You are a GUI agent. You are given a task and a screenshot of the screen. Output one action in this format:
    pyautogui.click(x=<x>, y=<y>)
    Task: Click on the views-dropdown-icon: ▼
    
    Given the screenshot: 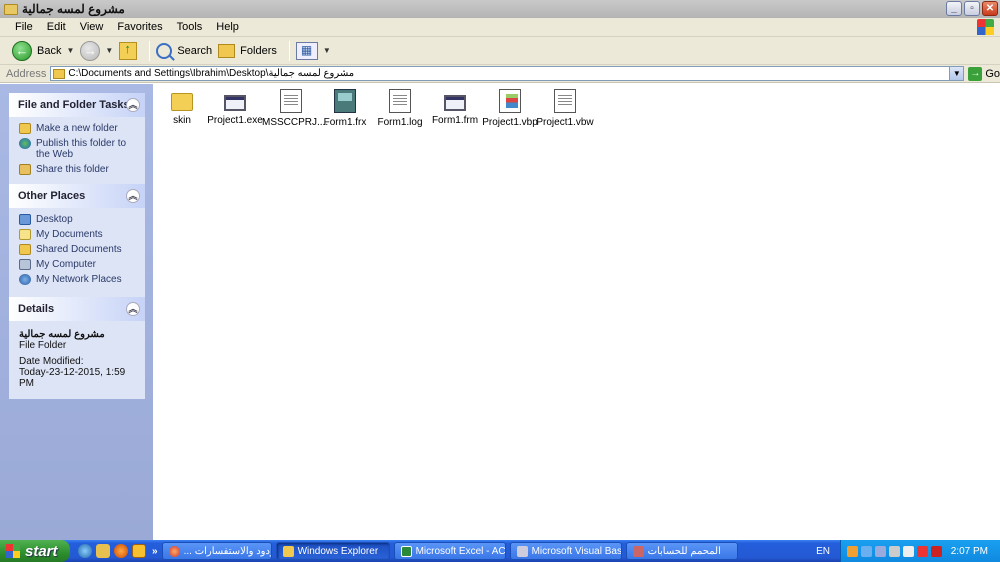 What is the action you would take?
    pyautogui.click(x=327, y=50)
    